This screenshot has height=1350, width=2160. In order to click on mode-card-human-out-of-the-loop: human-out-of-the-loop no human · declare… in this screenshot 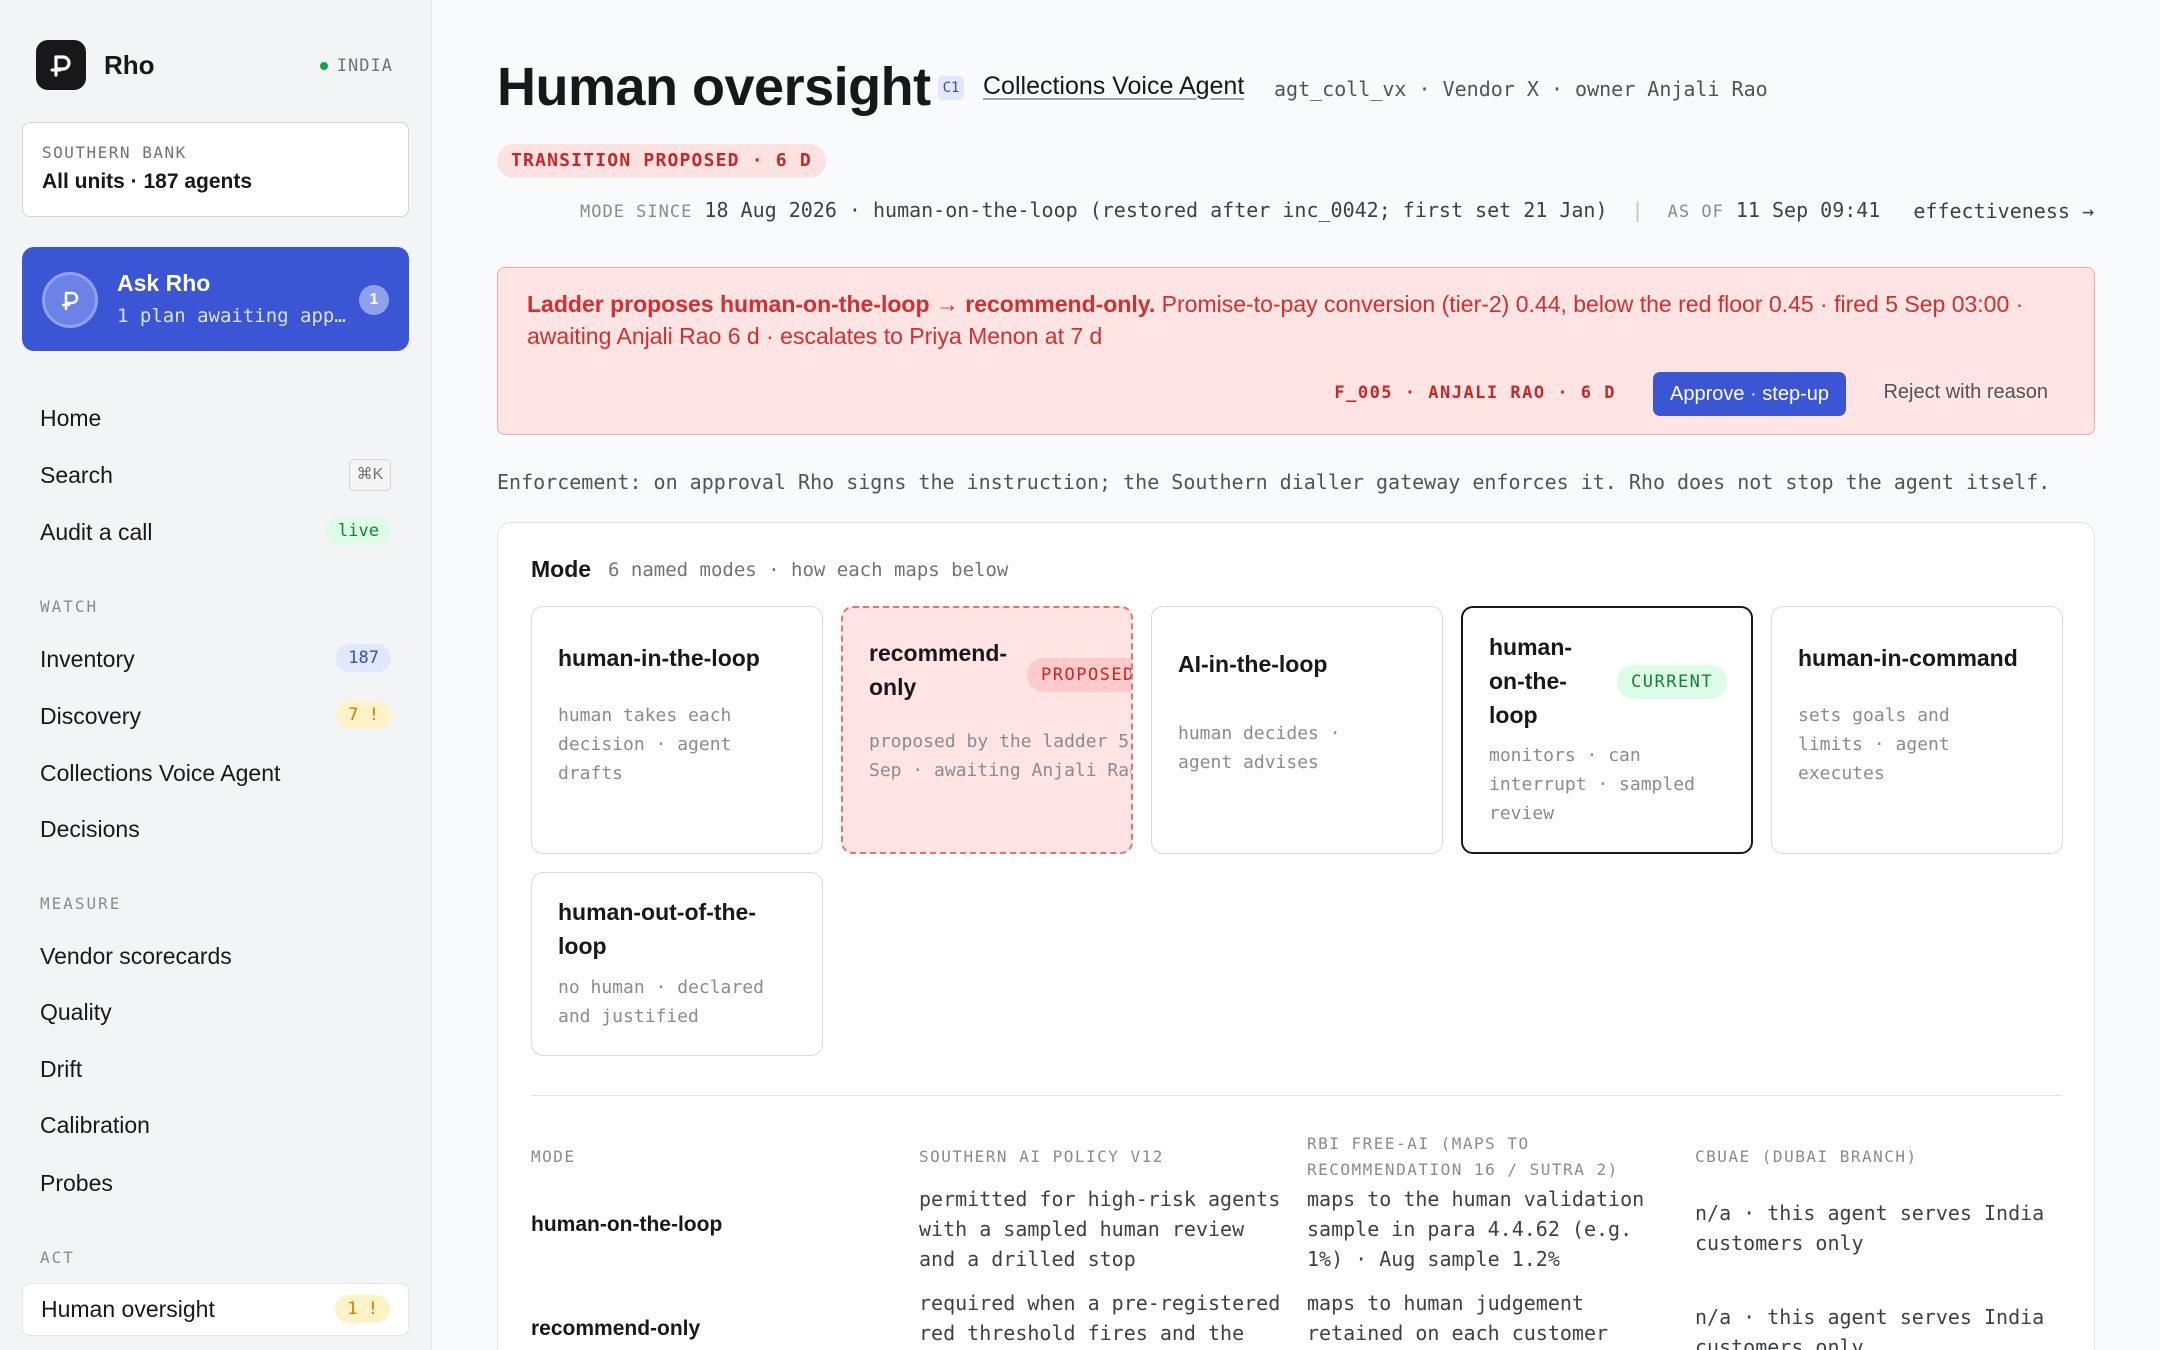, I will do `click(677, 964)`.